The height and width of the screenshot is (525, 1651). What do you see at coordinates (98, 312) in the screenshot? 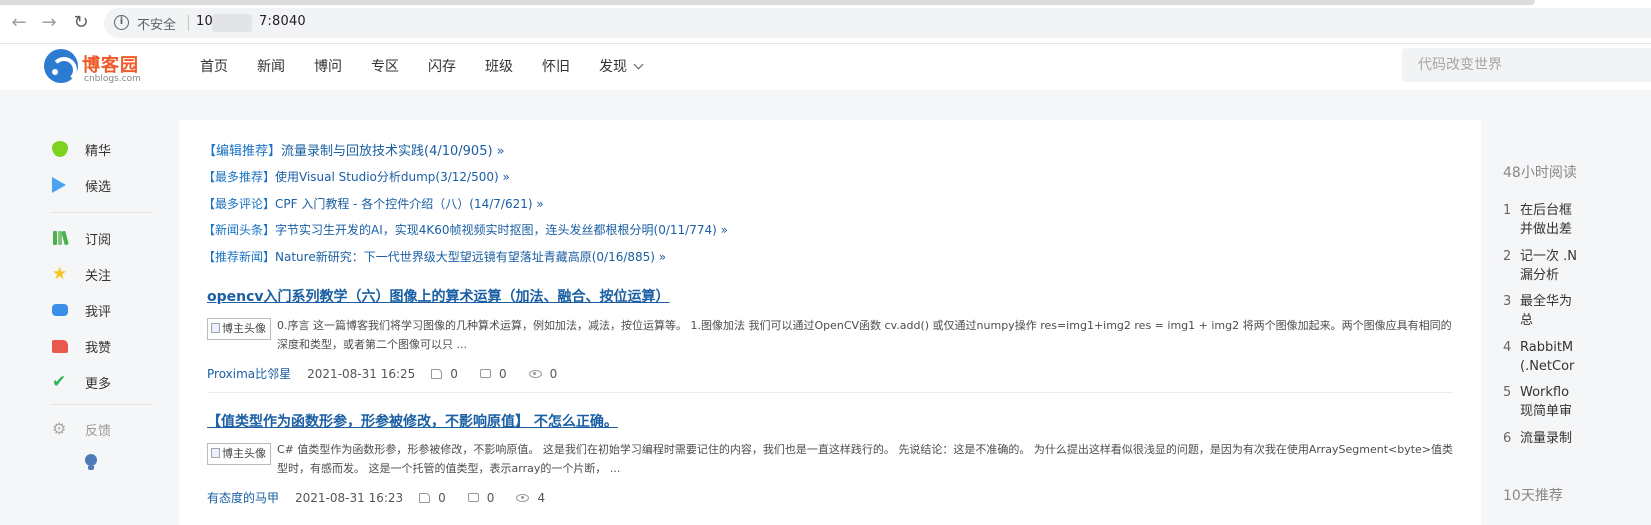
I see `sidebar-item-label: 我评` at bounding box center [98, 312].